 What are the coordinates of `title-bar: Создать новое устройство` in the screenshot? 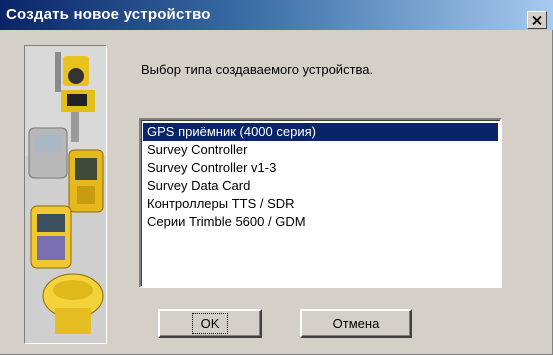 It's located at (276, 15).